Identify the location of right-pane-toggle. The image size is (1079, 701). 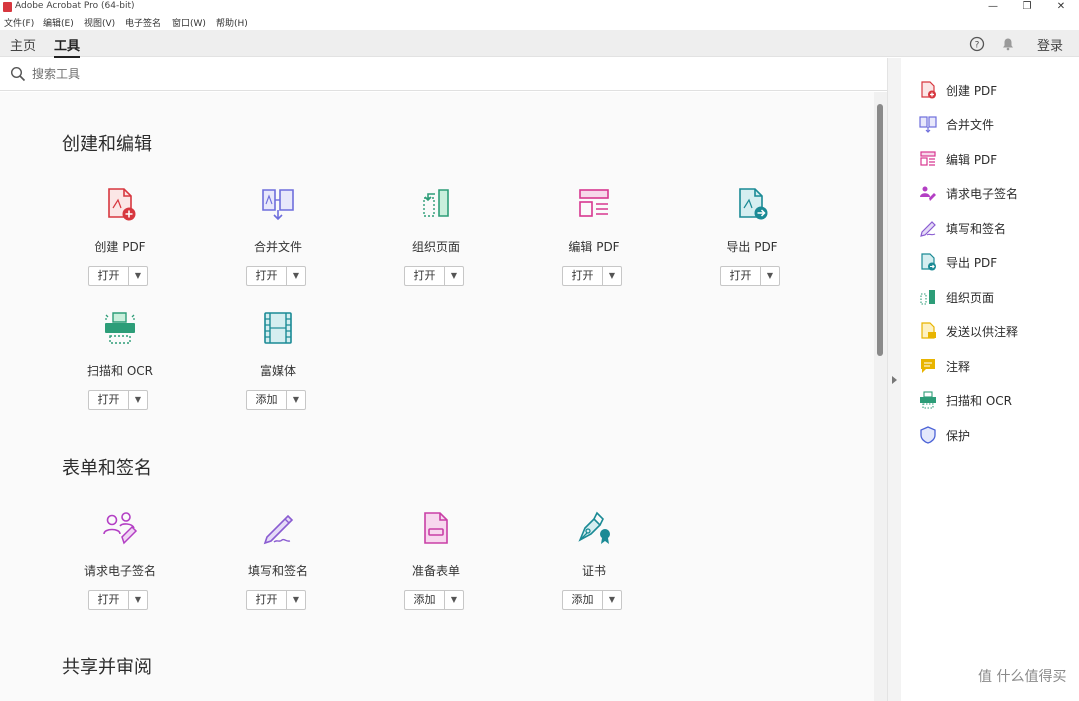
(894, 379).